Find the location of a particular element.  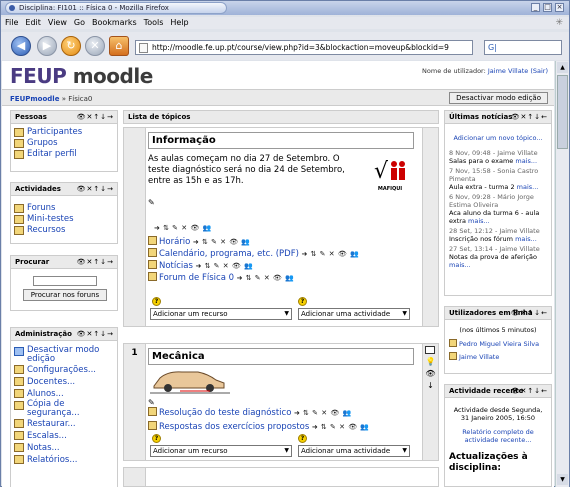

menu-bookmarks: Bookmarks is located at coordinates (114, 22).